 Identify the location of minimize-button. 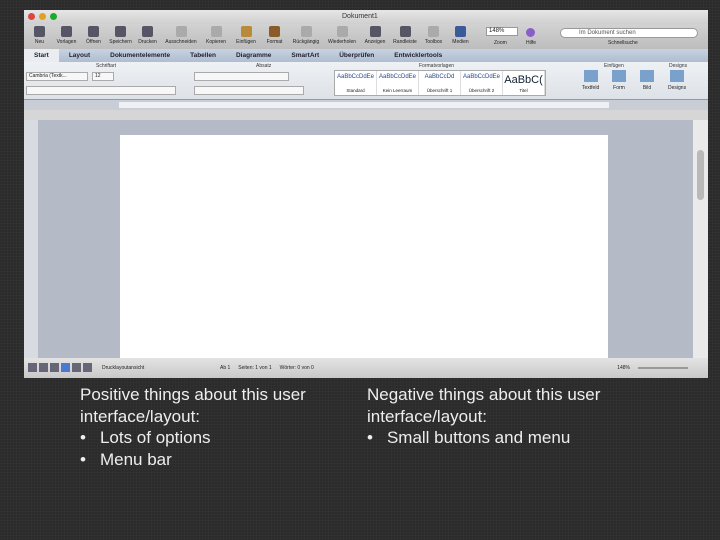
(42, 16).